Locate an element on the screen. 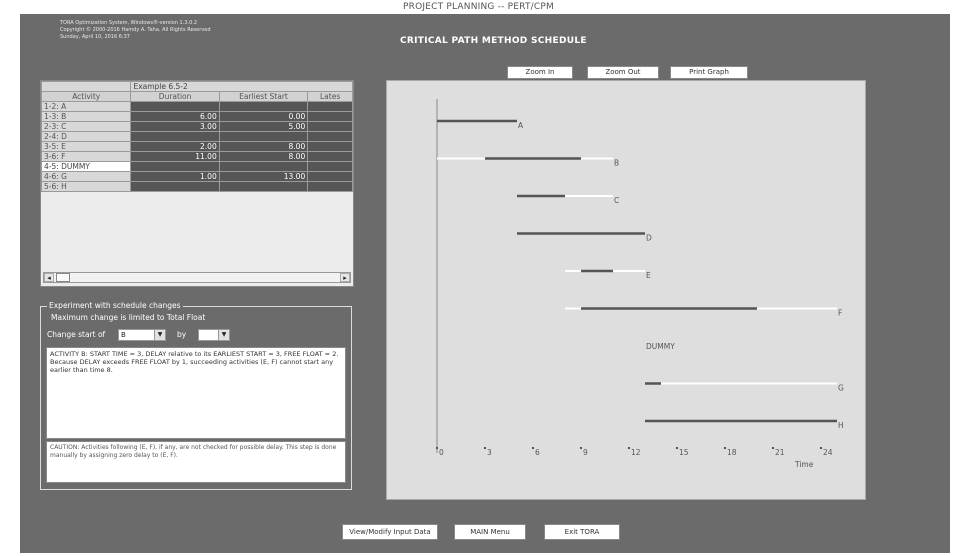  table-row: 1-2: A is located at coordinates (196, 106).